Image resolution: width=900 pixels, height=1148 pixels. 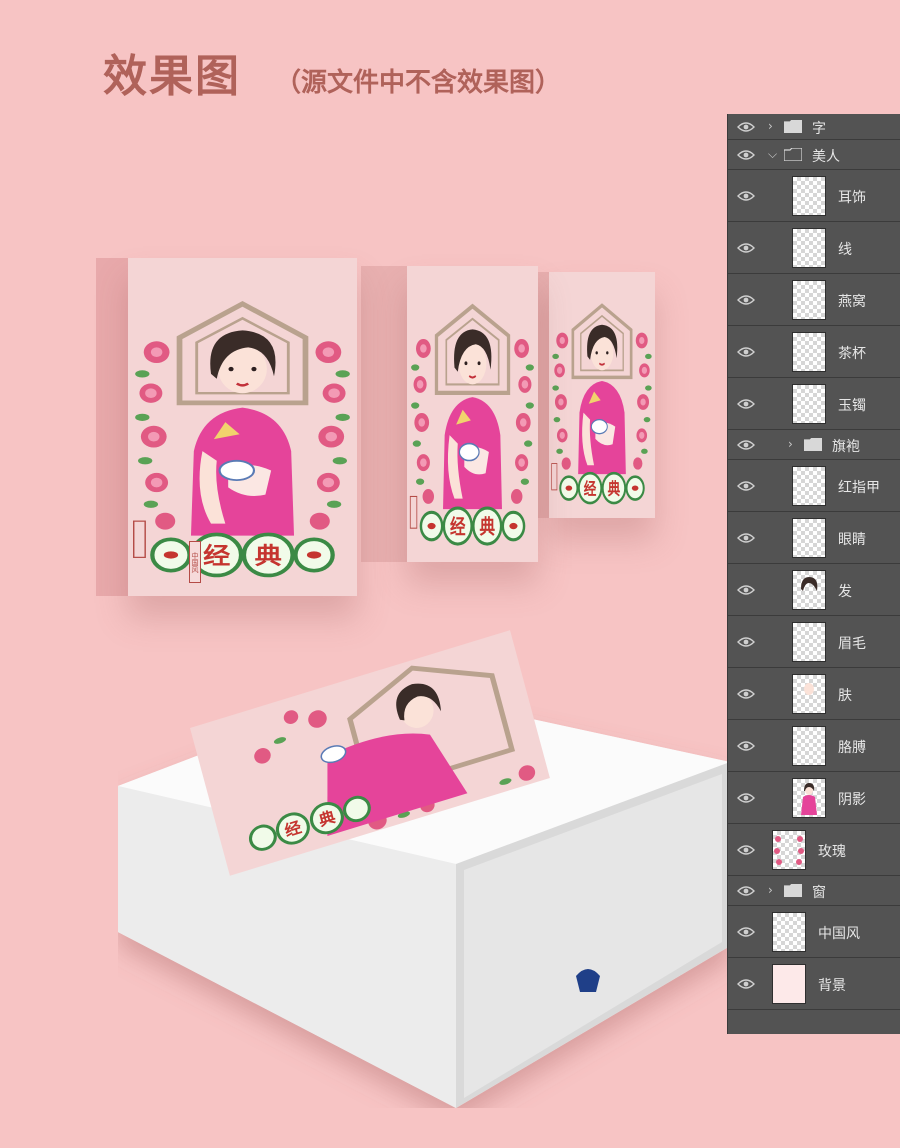 What do you see at coordinates (845, 696) in the screenshot?
I see `layer-name: 肤` at bounding box center [845, 696].